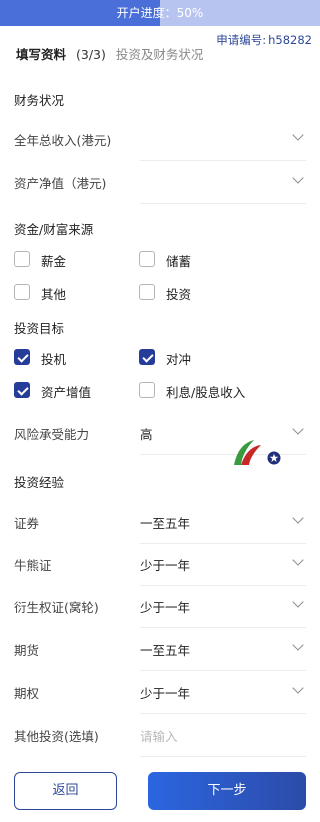 The image size is (320, 822). What do you see at coordinates (33, 565) in the screenshot?
I see `experience-label: 牛熊证` at bounding box center [33, 565].